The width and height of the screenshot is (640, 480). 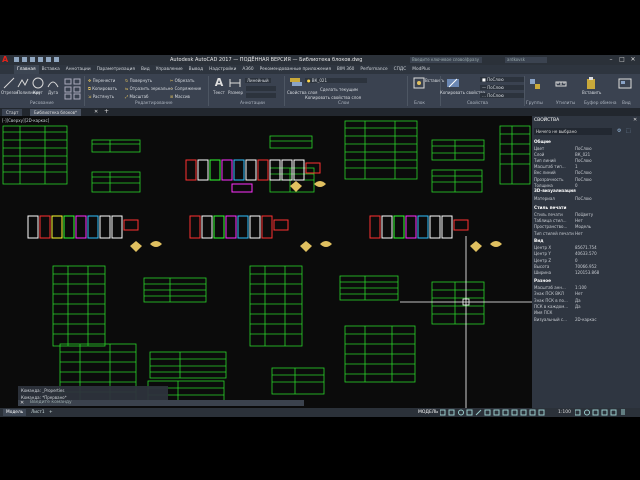 I want to click on array-button: ⊞ Массив, so click(x=180, y=96).